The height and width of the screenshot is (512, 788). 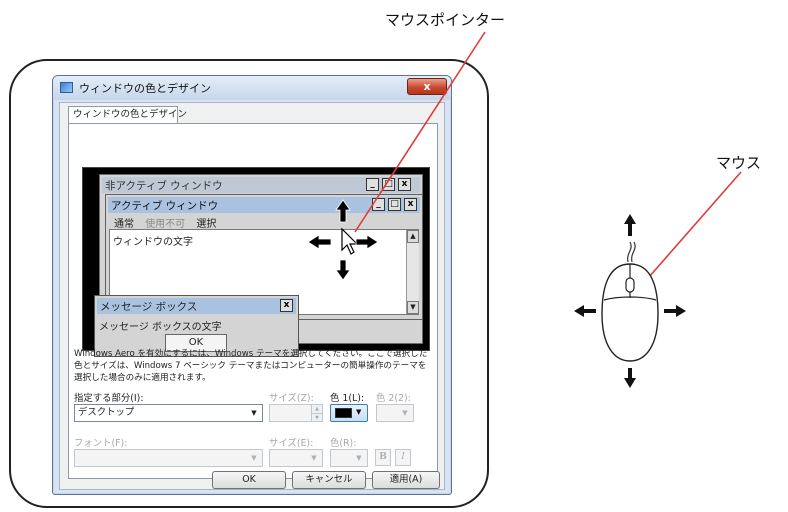 What do you see at coordinates (691, 228) in the screenshot?
I see `mouse-leader-line` at bounding box center [691, 228].